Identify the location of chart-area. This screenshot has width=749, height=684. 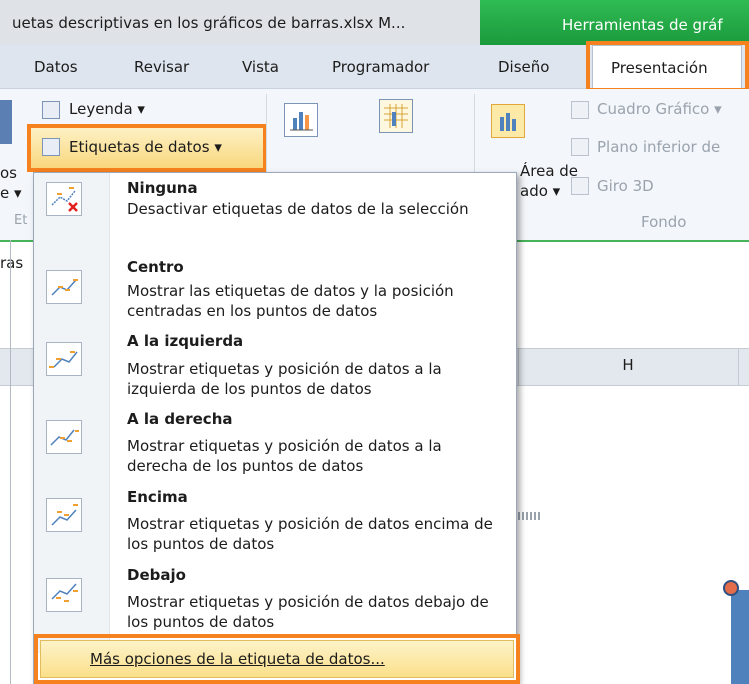
(633, 535).